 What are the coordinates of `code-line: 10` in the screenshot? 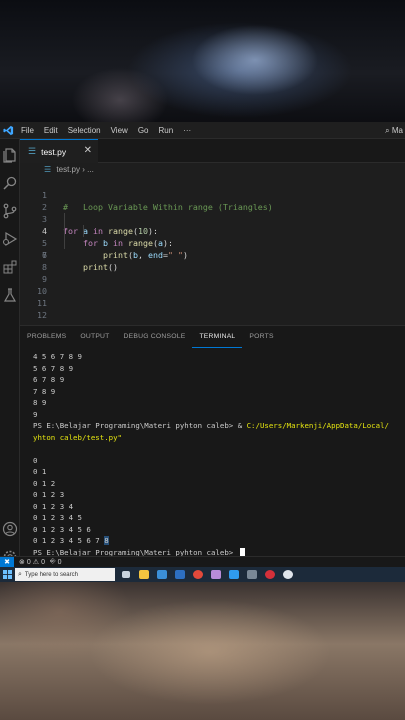 It's located at (212, 291).